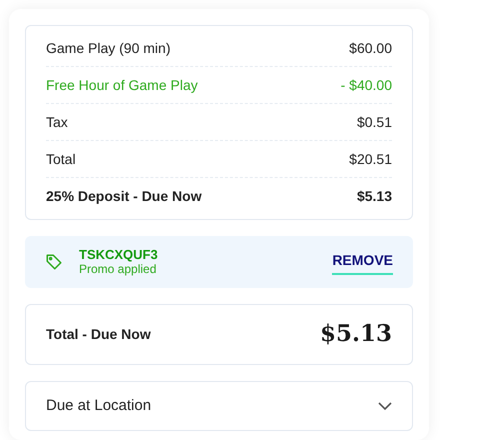 The image size is (490, 440). I want to click on line-item-label: Total, so click(61, 159).